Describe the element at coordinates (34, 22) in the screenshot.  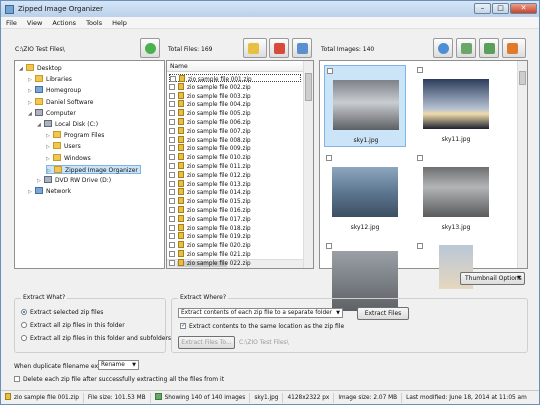
I see `menu-view: View` at that location.